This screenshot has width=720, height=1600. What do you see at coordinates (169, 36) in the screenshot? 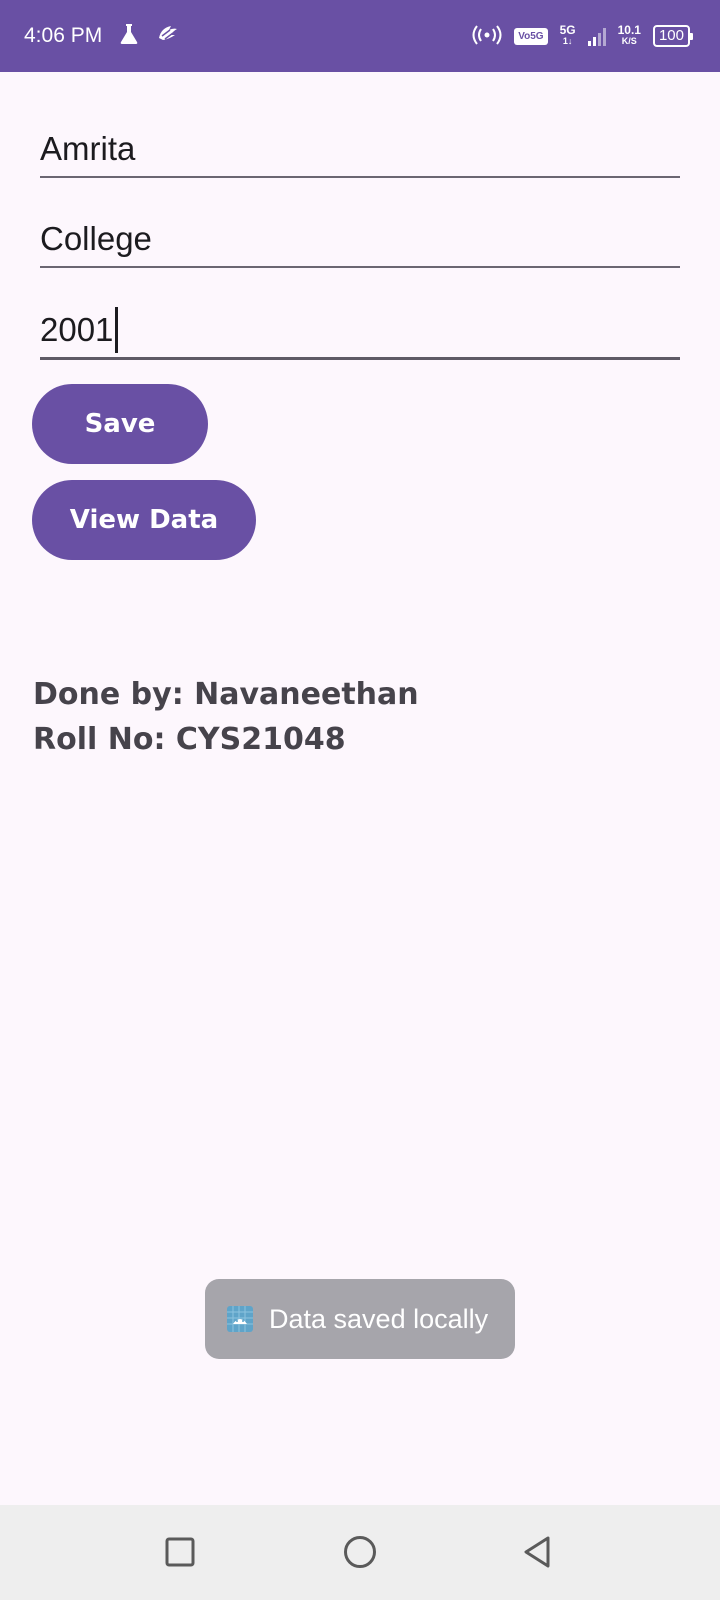
I see `app-notification-icon` at bounding box center [169, 36].